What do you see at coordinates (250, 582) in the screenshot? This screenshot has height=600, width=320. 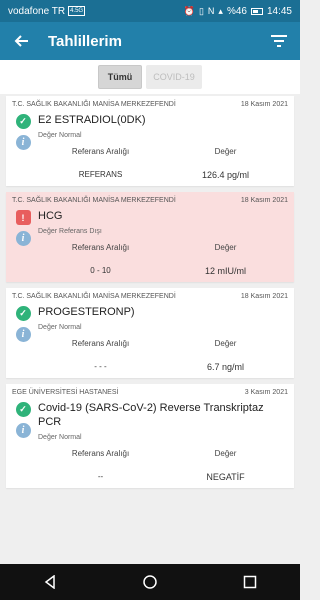 I see `recents-square-icon` at bounding box center [250, 582].